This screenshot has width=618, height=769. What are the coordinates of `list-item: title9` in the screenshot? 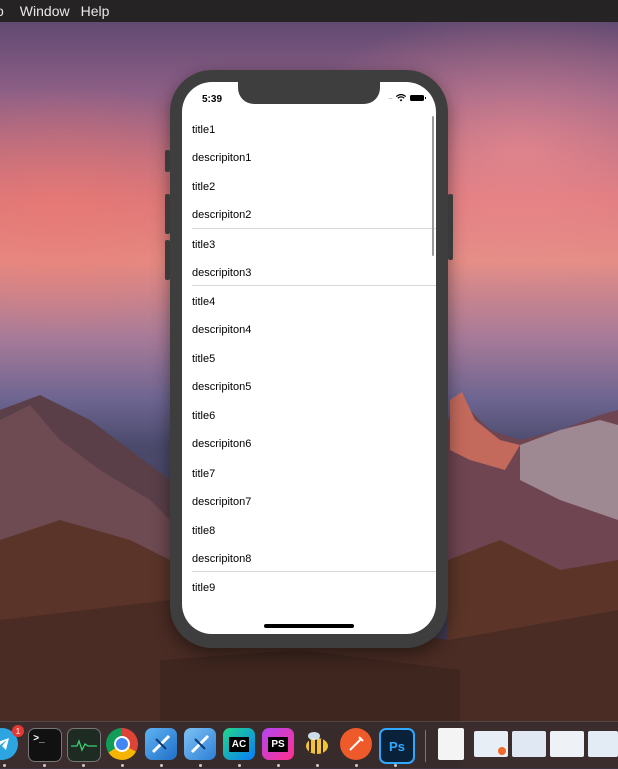 It's located at (309, 600).